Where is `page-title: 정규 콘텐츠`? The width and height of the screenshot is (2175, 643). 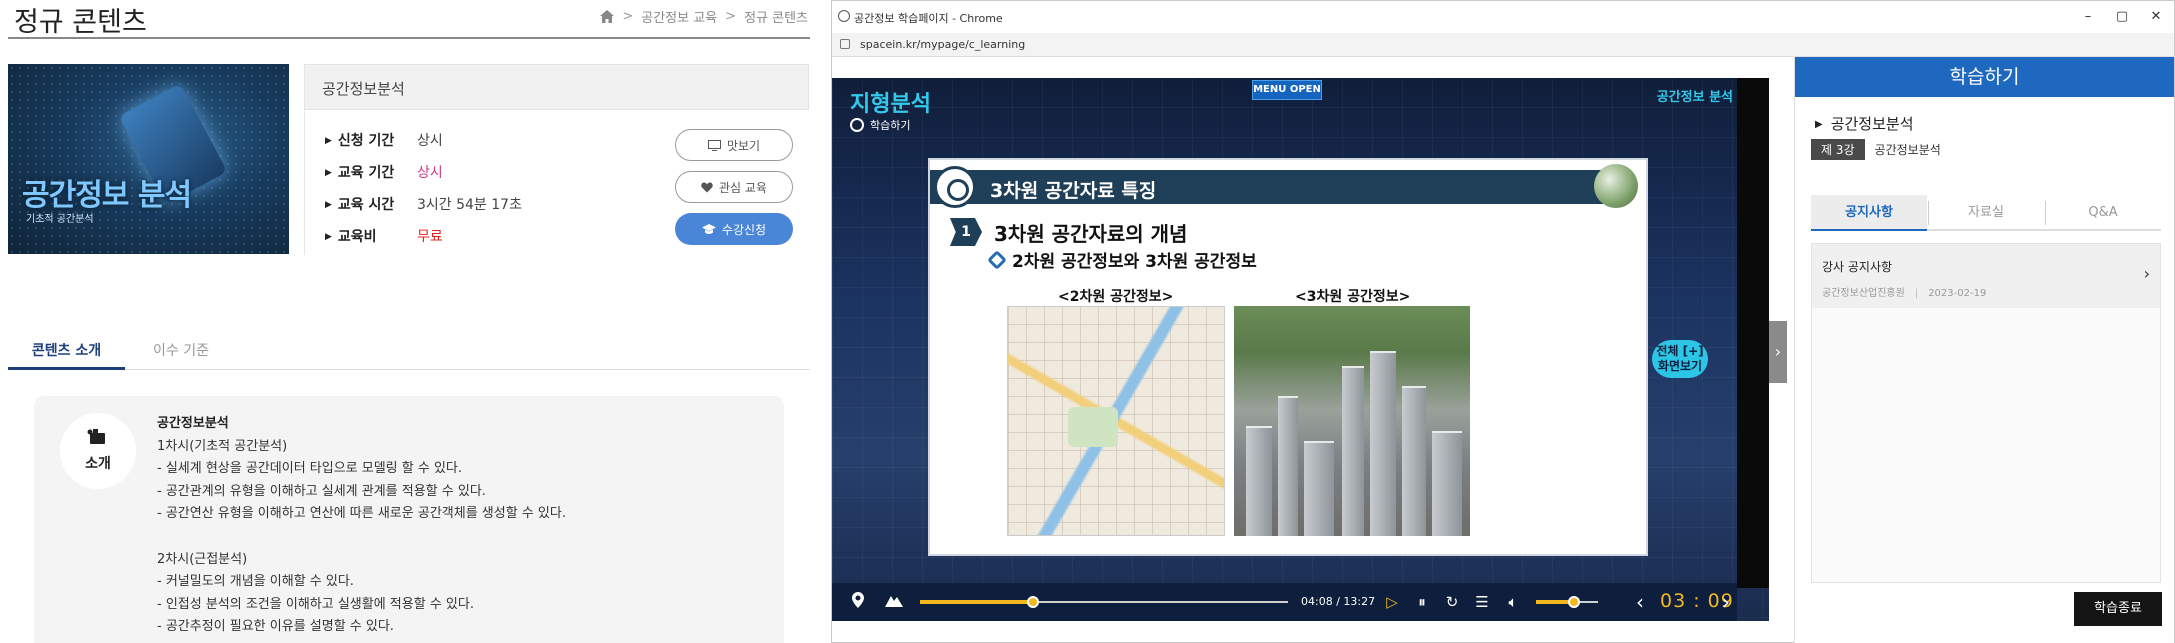 page-title: 정규 콘텐츠 is located at coordinates (80, 22).